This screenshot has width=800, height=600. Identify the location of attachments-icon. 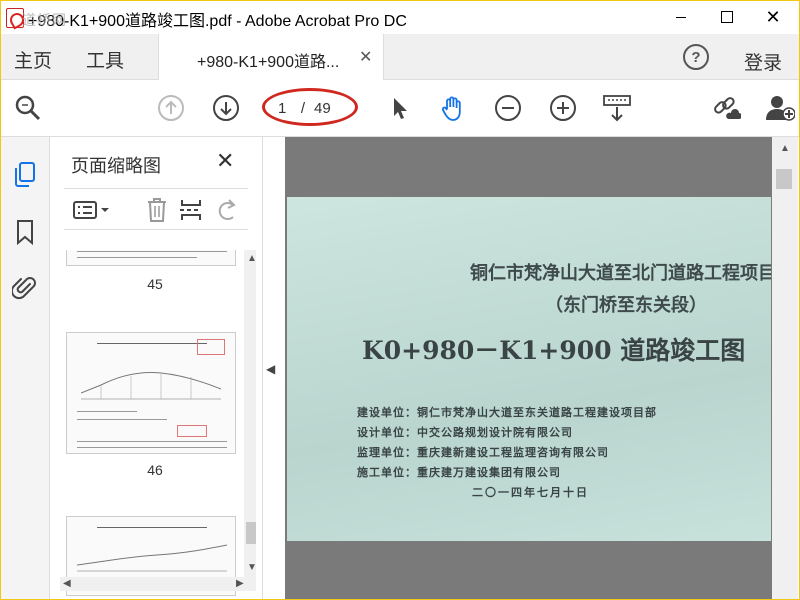
(25, 288).